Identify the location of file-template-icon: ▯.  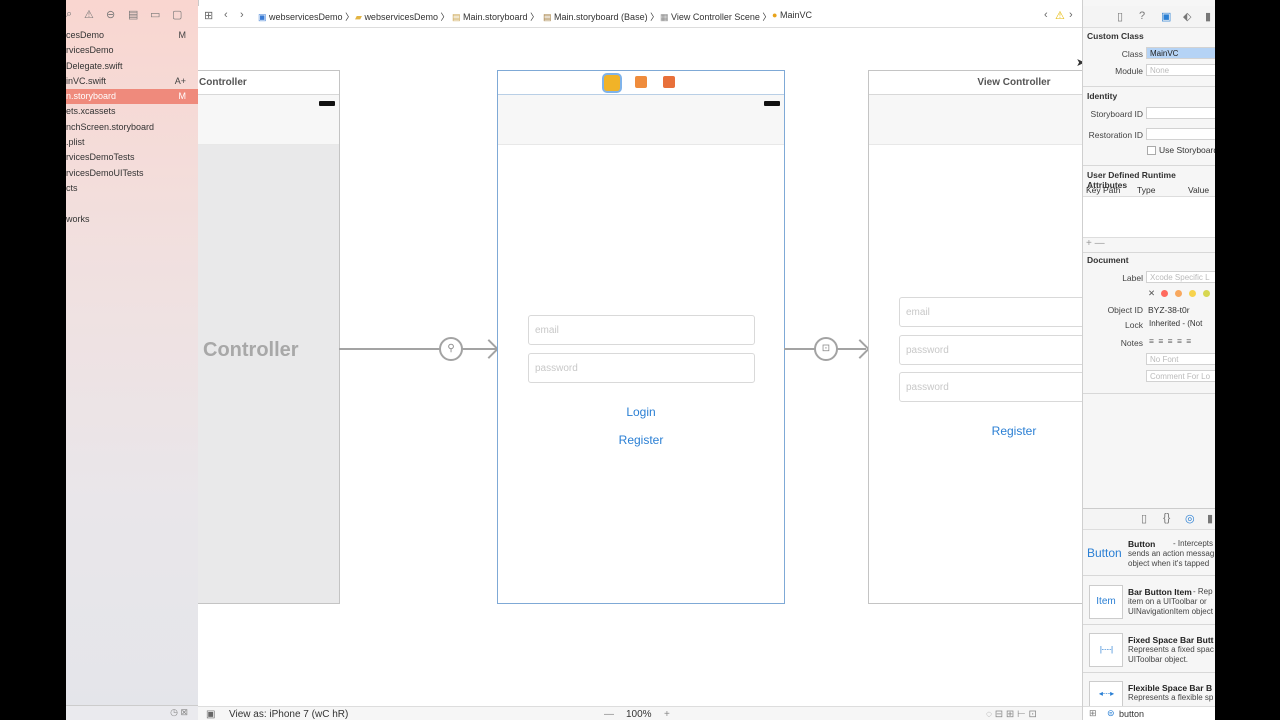
(1144, 518).